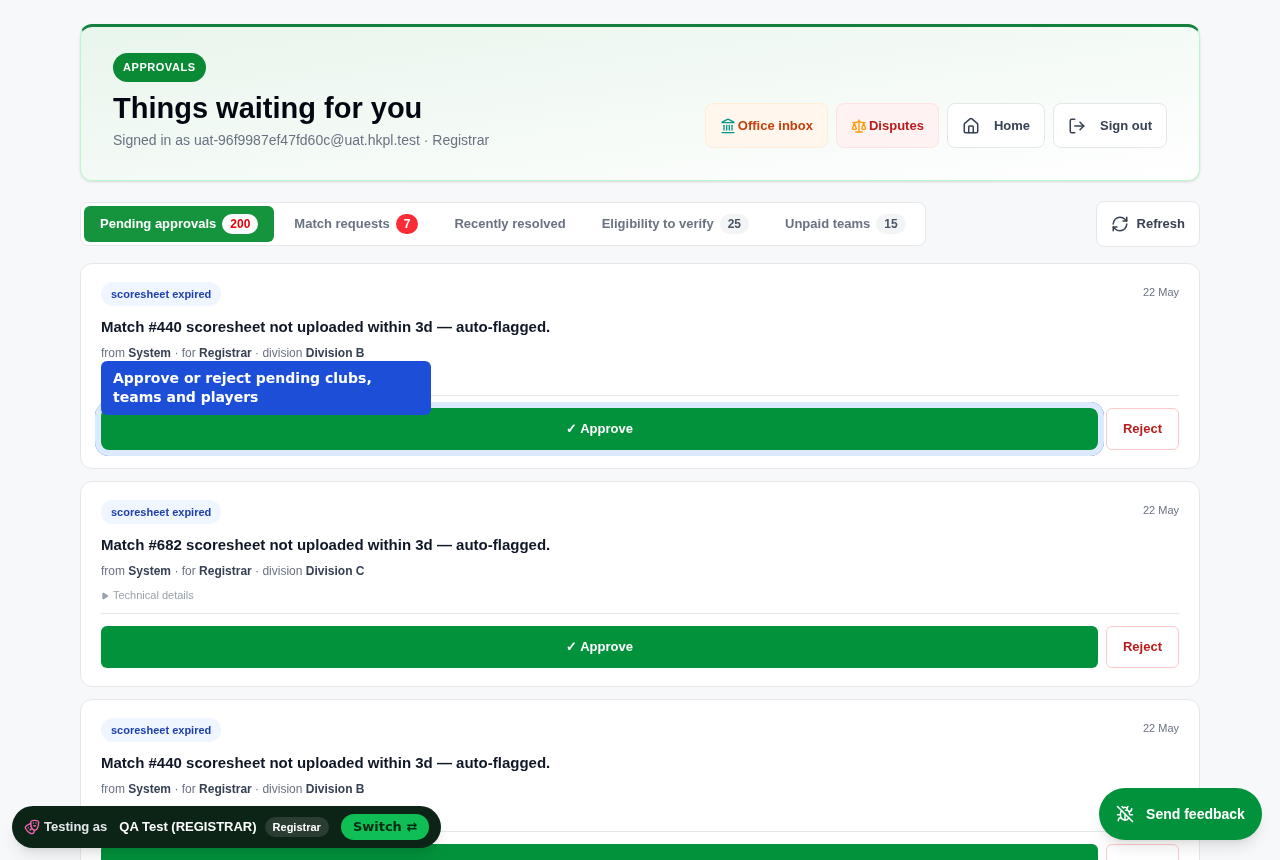  Describe the element at coordinates (1125, 814) in the screenshot. I see `bug-icon` at that location.